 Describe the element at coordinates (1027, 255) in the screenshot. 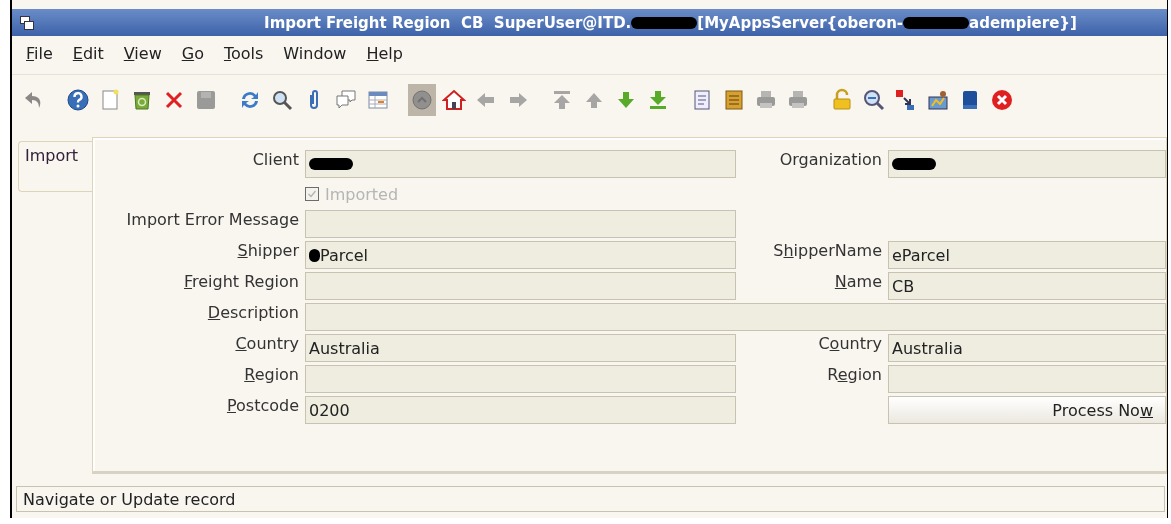

I see `text-field: eParcel` at that location.